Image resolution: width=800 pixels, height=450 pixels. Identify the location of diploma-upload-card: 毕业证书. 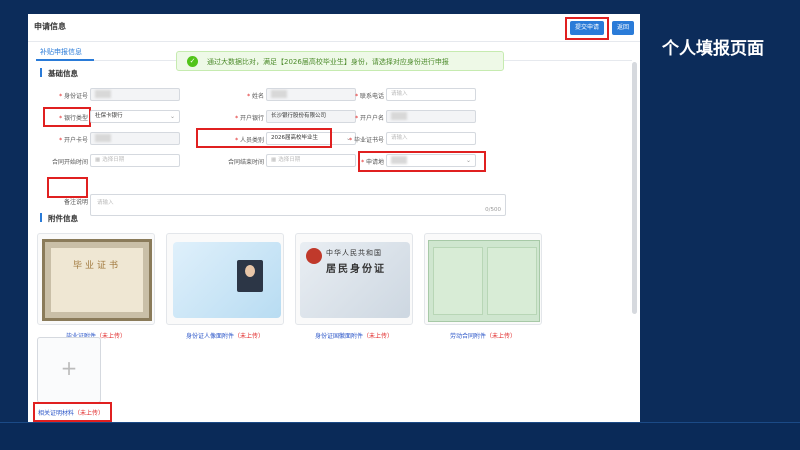
(96, 279).